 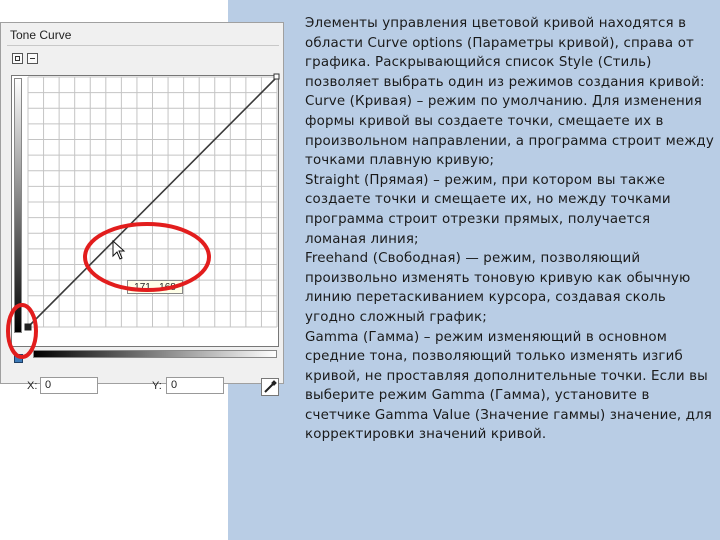 I want to click on x-input: 0, so click(x=69, y=385).